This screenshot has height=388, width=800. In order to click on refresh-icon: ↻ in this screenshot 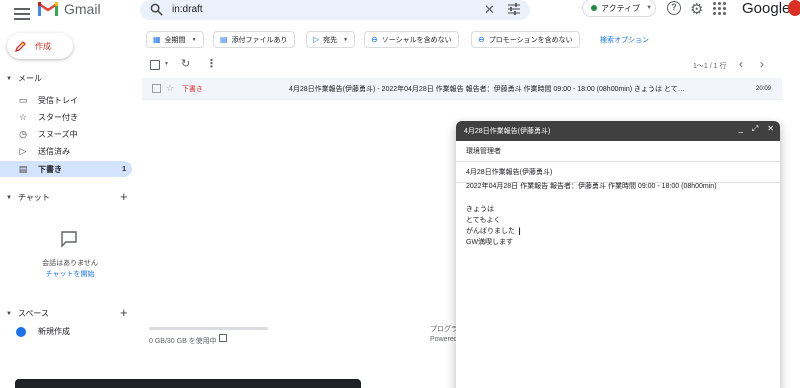, I will do `click(185, 63)`.